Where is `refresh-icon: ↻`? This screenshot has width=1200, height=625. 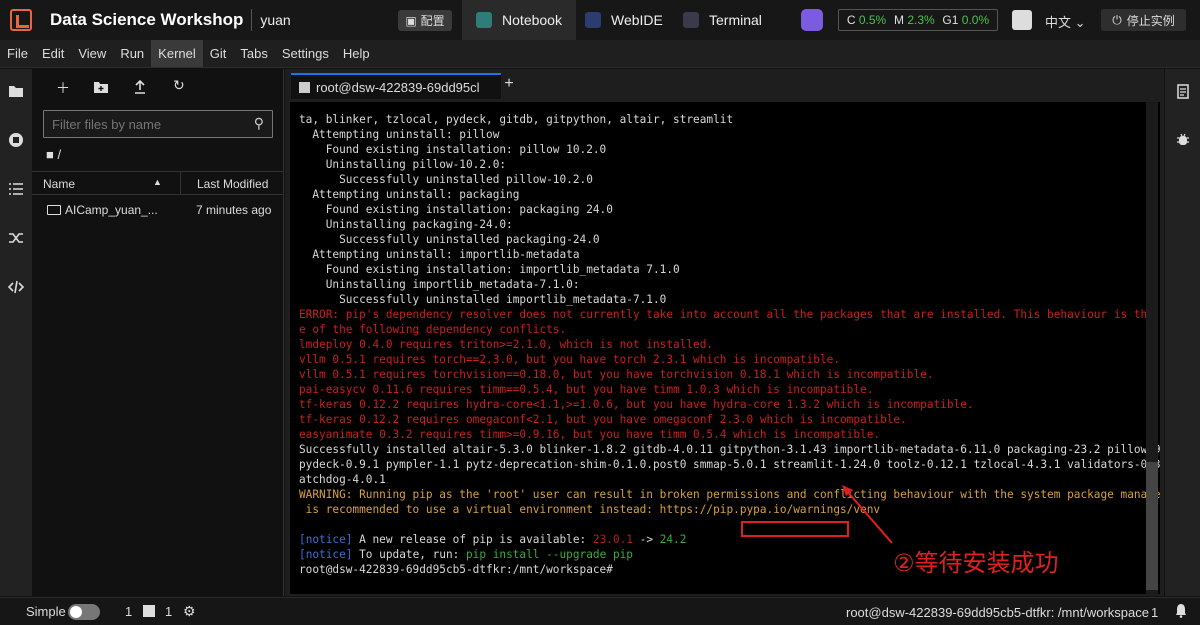
refresh-icon: ↻ is located at coordinates (179, 85).